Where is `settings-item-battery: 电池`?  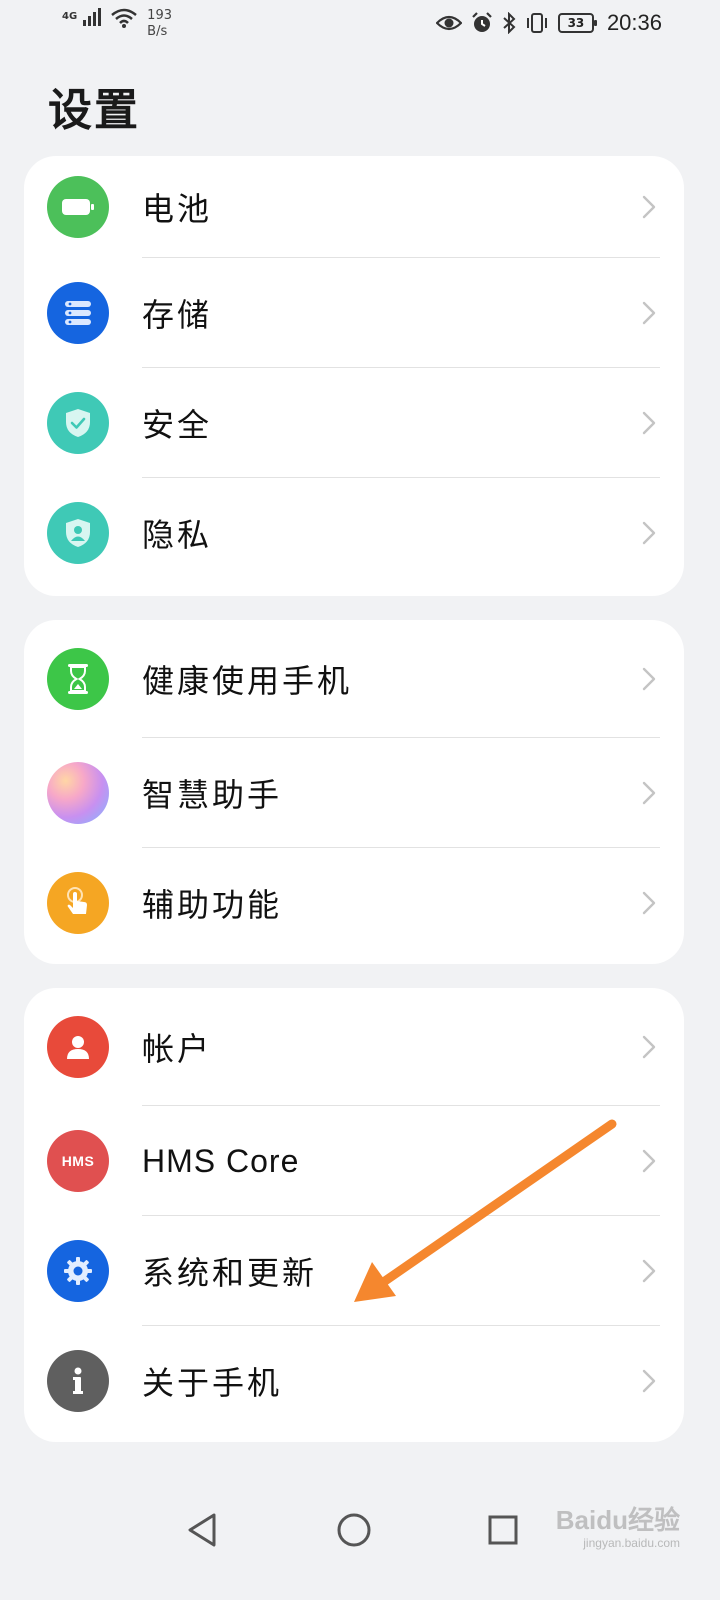 settings-item-battery: 电池 is located at coordinates (354, 207).